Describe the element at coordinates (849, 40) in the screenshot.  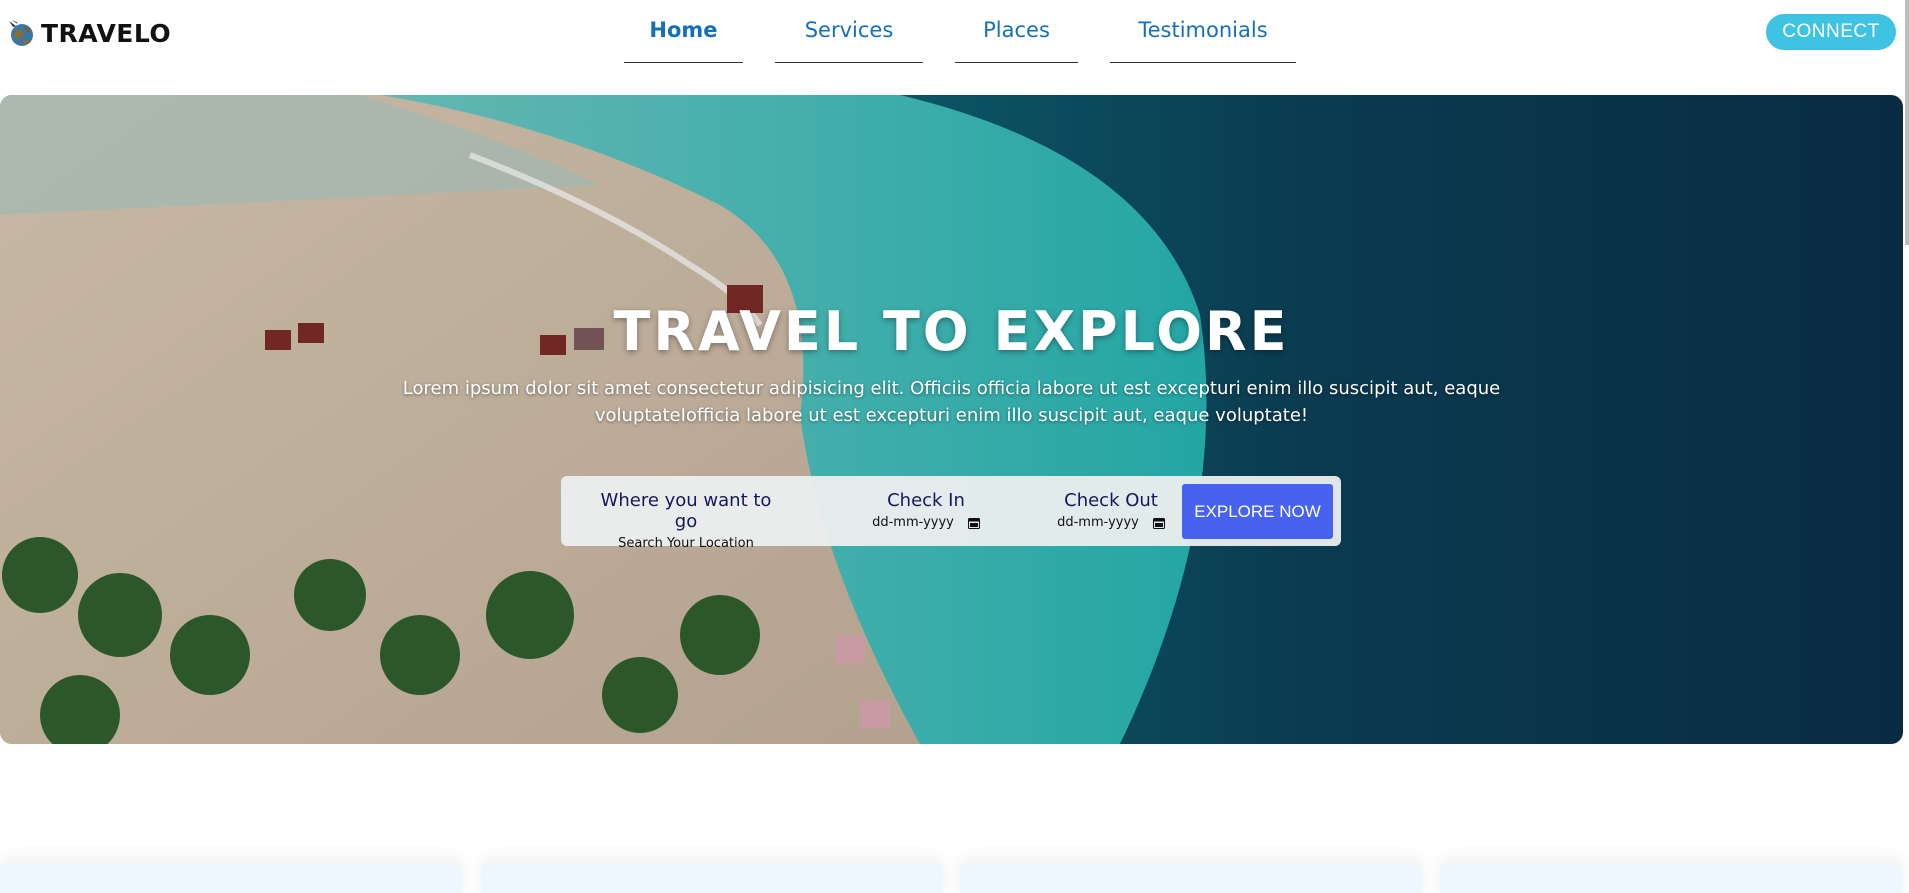
I see `nav-services: Services` at that location.